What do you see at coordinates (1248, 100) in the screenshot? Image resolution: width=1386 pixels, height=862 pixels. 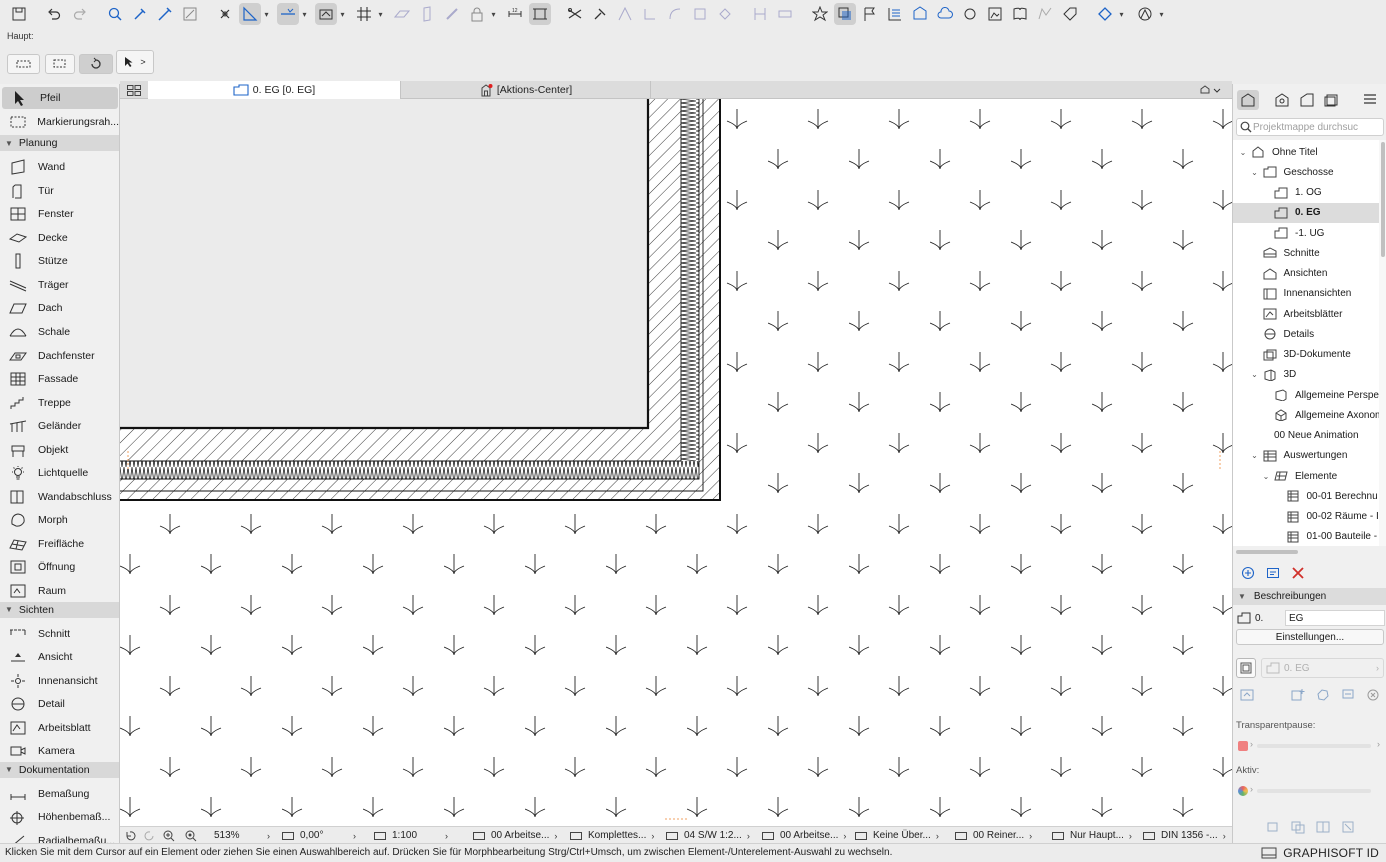 I see `project-map-button` at bounding box center [1248, 100].